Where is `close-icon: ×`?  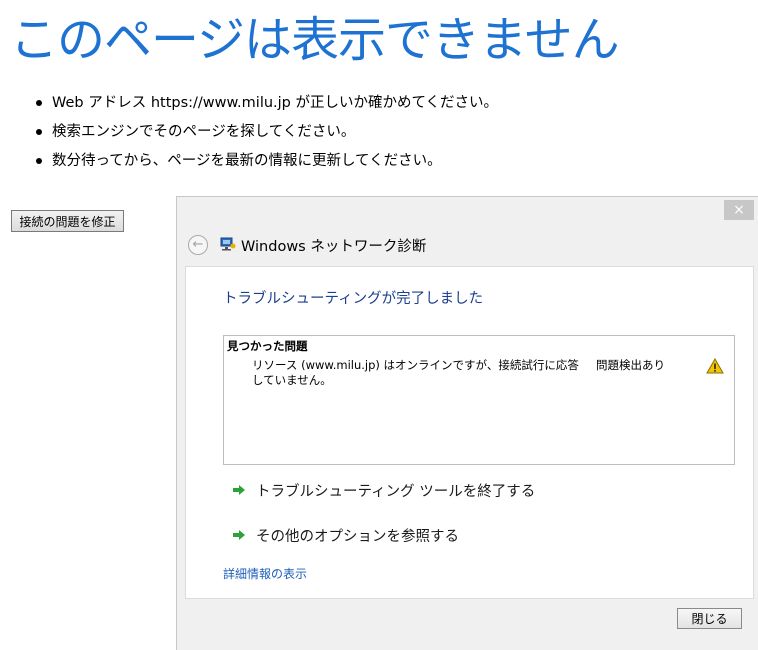
close-icon: × is located at coordinates (739, 210).